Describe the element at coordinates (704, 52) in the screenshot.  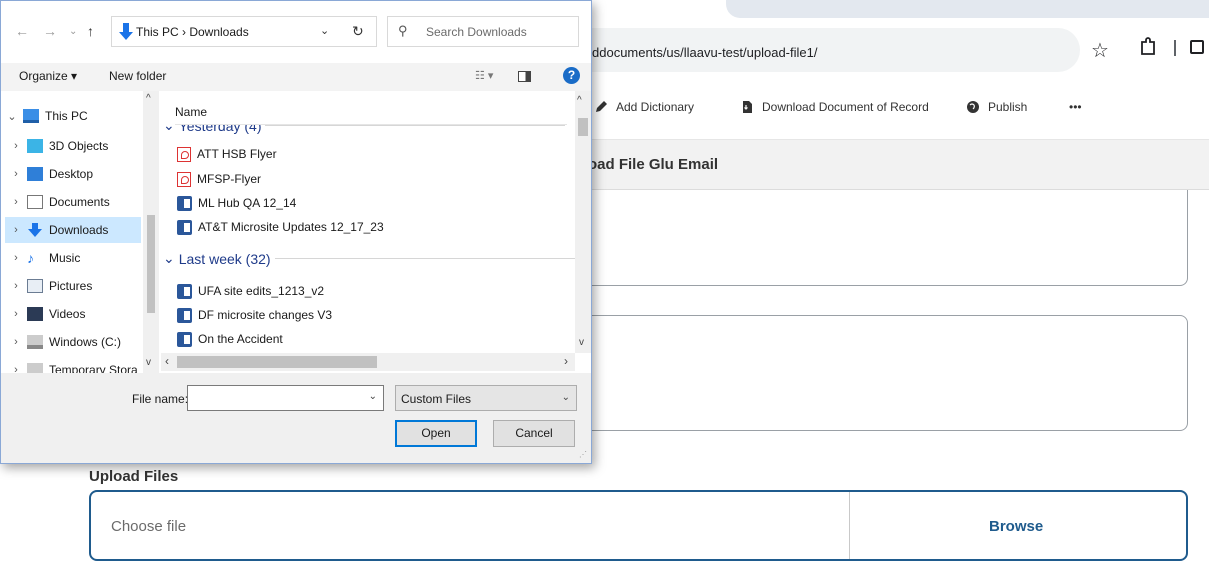
I see `address-bar-url: ddocuments/us/llaavu-test/upload-file1/` at that location.